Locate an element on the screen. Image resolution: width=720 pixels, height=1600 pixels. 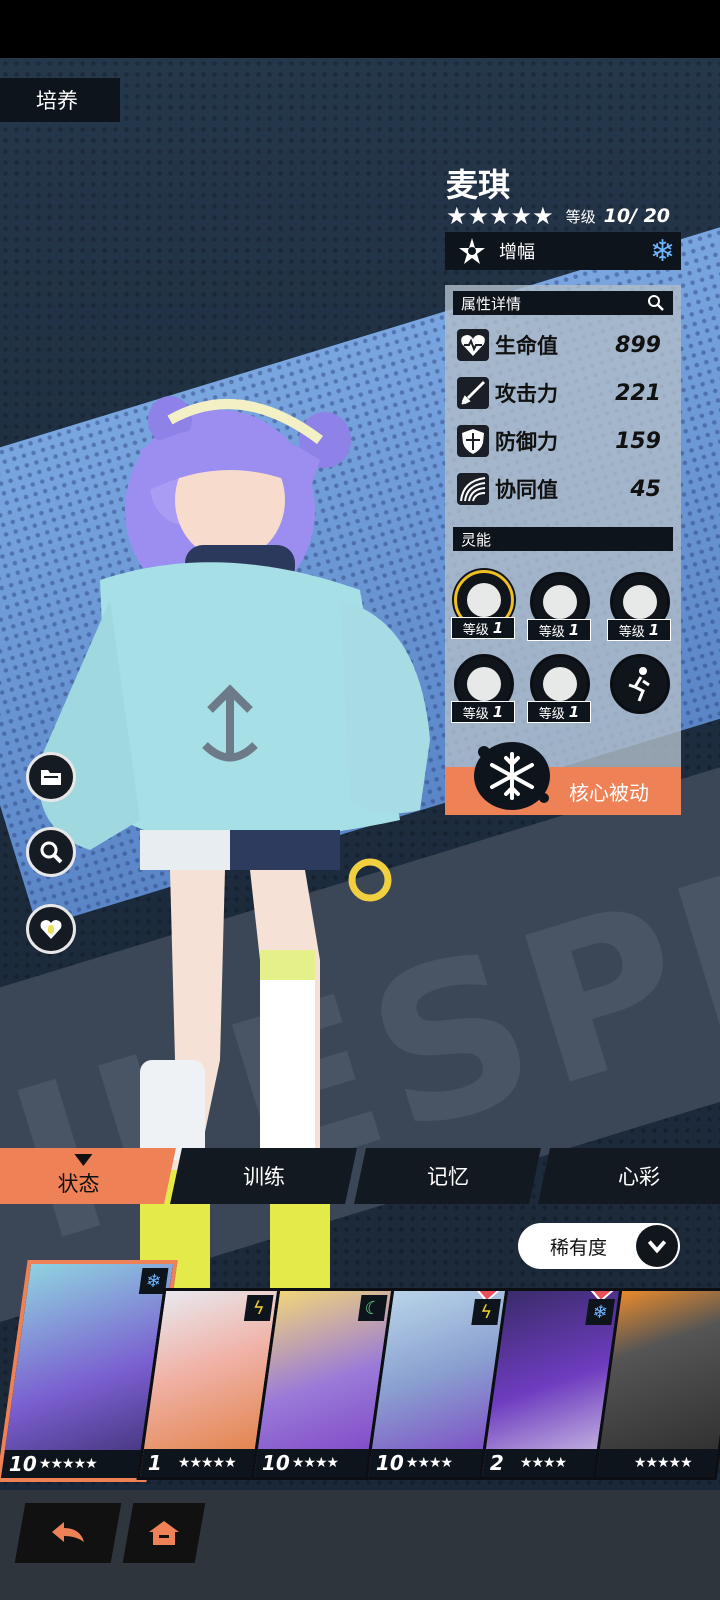
skill-slot-gear: 等级 1 is located at coordinates (639, 606).